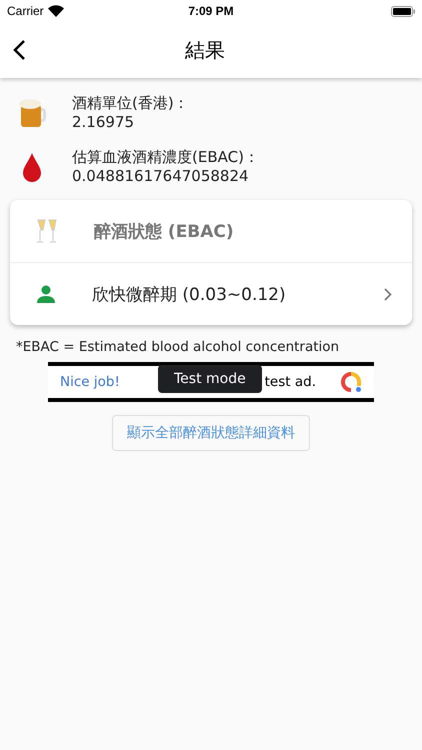 The height and width of the screenshot is (750, 422). I want to click on info-label: 估算血液酒精濃度(EBAC)：, so click(165, 157).